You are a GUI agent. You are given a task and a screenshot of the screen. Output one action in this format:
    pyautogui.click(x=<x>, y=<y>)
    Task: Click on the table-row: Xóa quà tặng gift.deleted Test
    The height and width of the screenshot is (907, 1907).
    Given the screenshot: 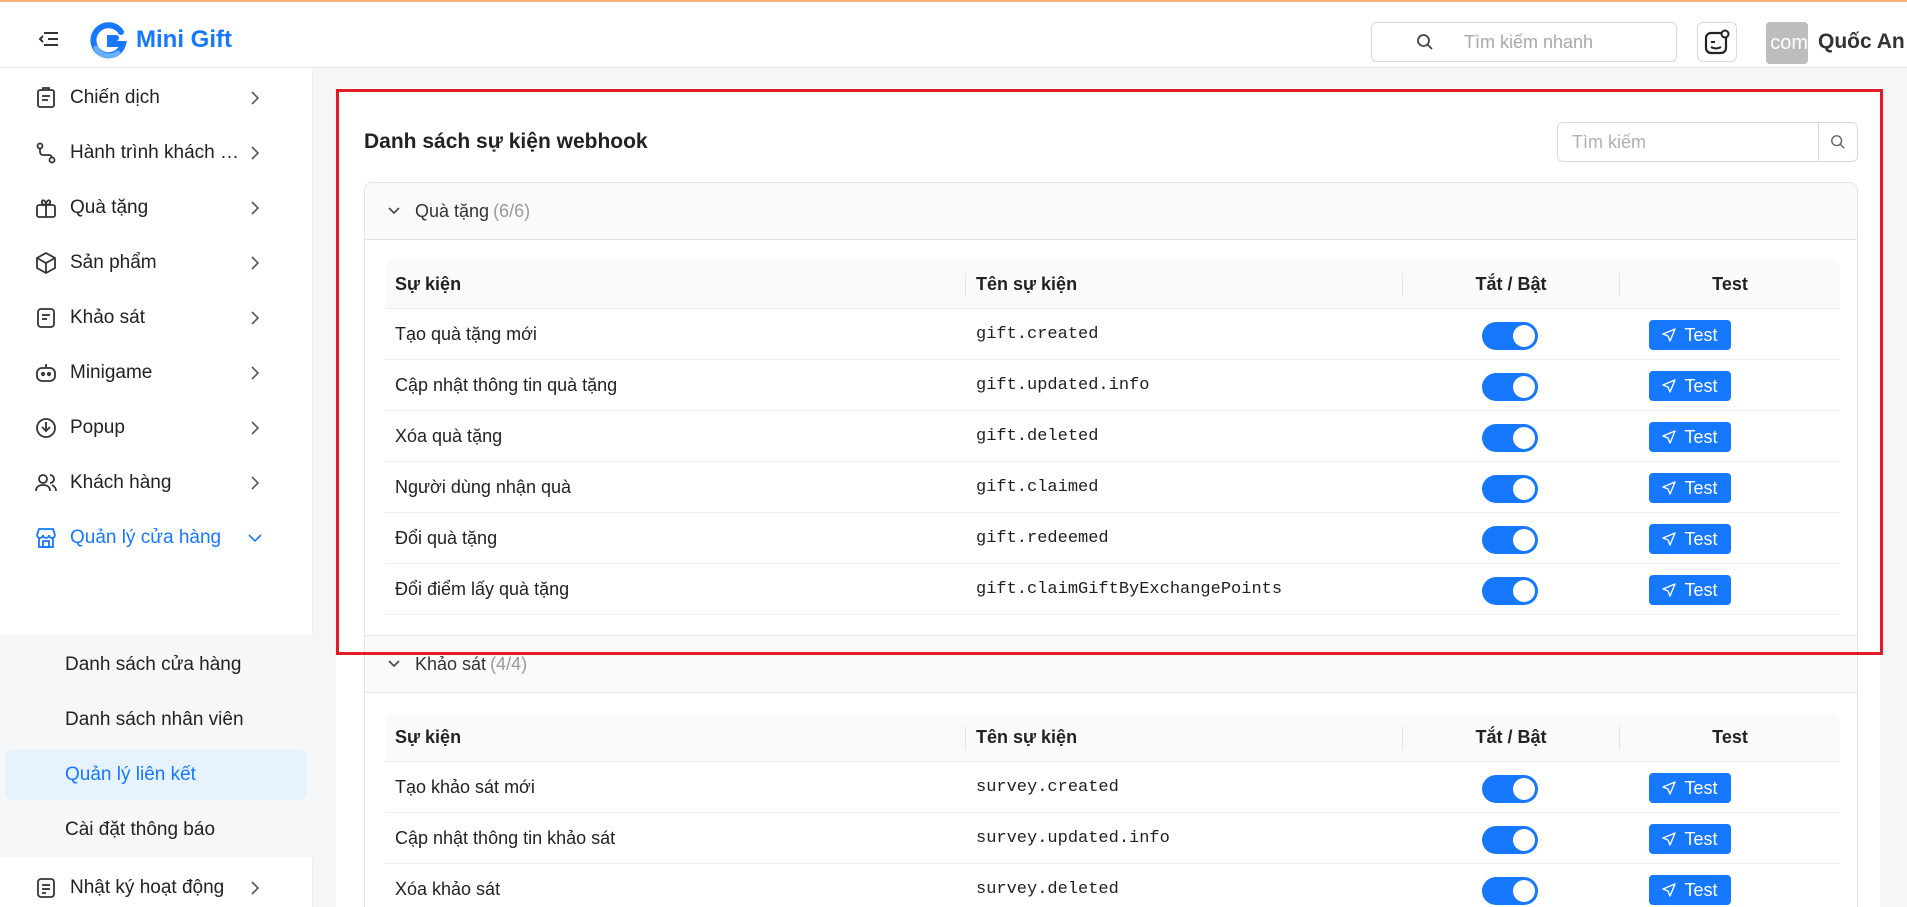 What is the action you would take?
    pyautogui.click(x=1112, y=436)
    